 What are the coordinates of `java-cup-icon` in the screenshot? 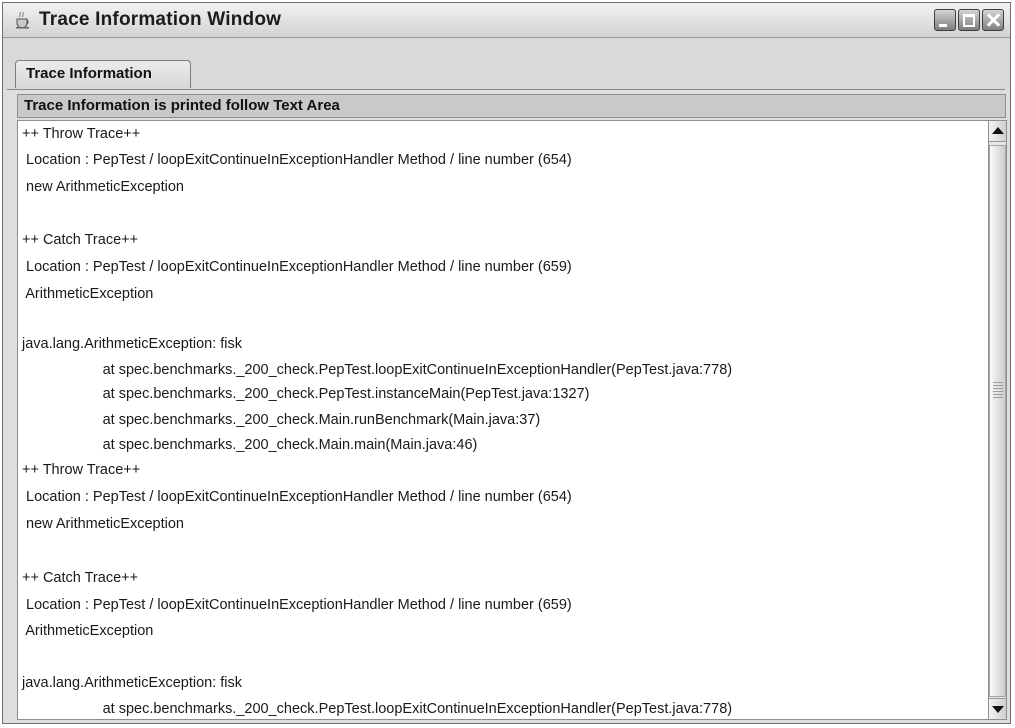 It's located at (22, 20).